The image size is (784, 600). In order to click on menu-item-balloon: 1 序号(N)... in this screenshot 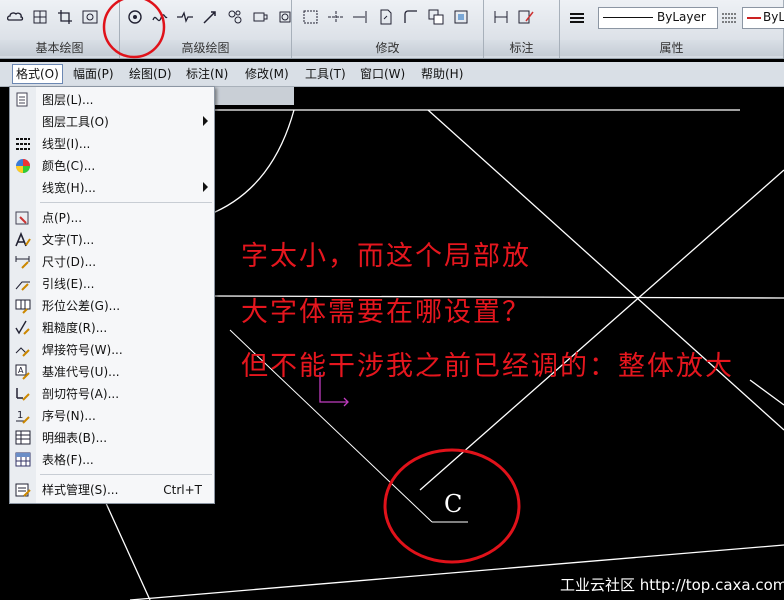, I will do `click(112, 416)`.